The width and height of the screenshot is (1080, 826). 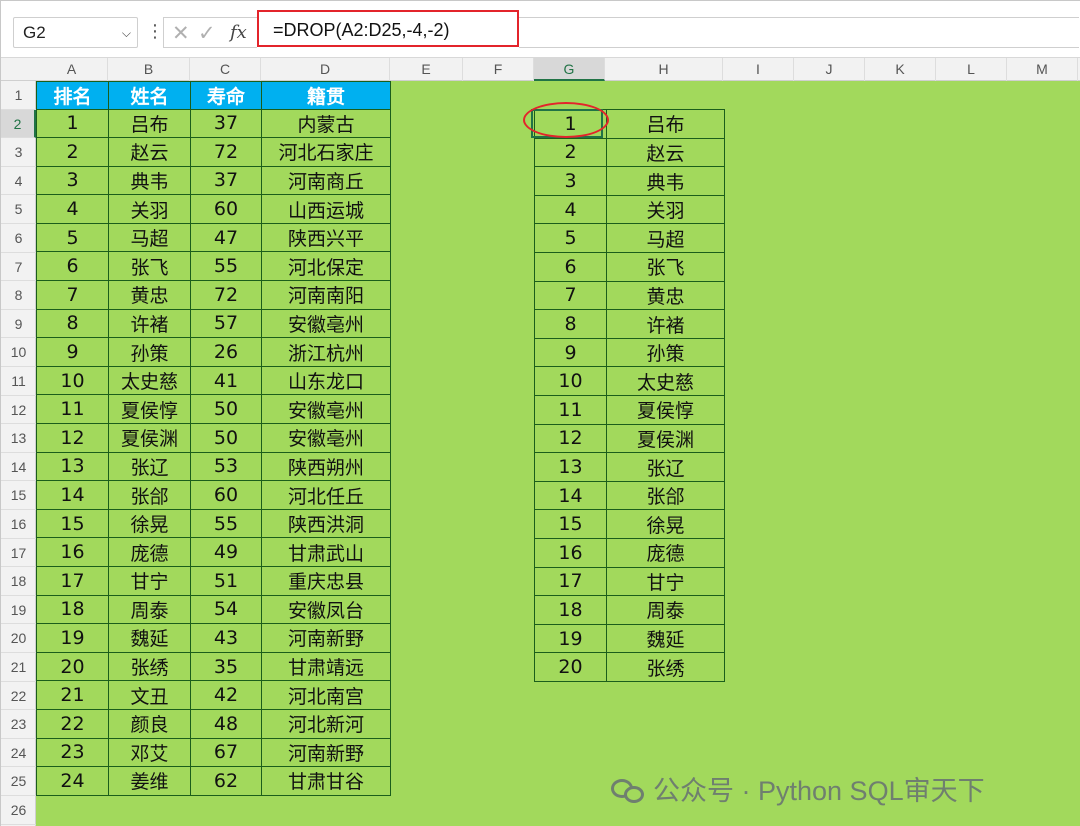 What do you see at coordinates (149, 409) in the screenshot?
I see `source-cell: 夏侯惇` at bounding box center [149, 409].